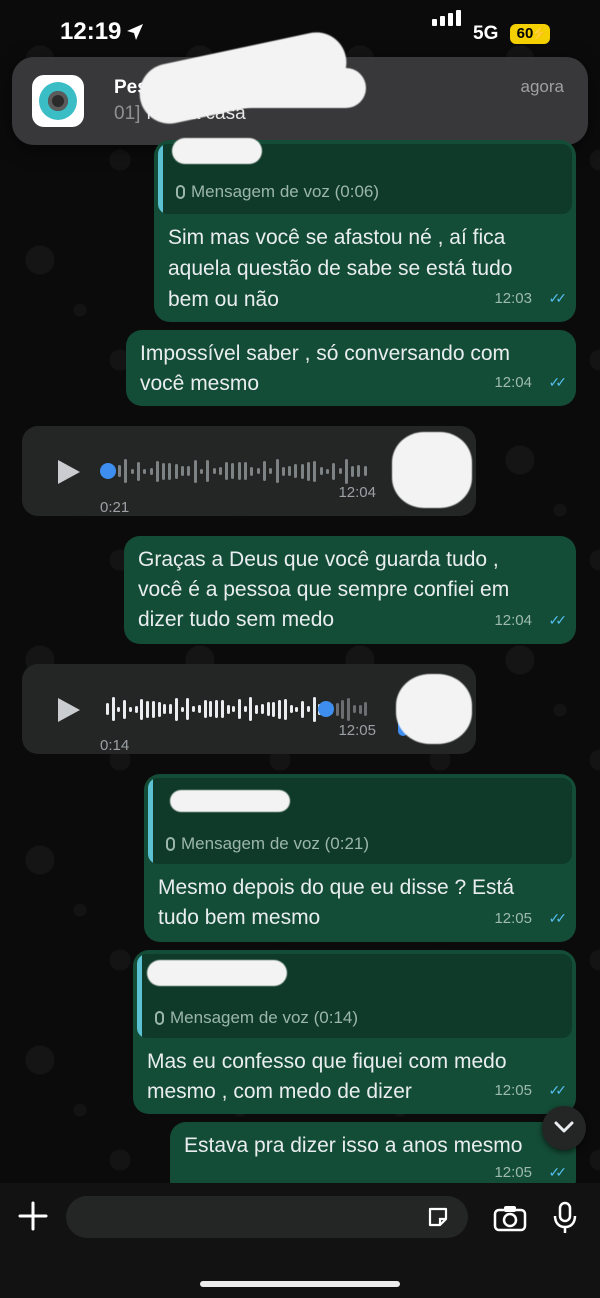 The width and height of the screenshot is (600, 1298). Describe the element at coordinates (58, 101) in the screenshot. I see `app-icon` at that location.